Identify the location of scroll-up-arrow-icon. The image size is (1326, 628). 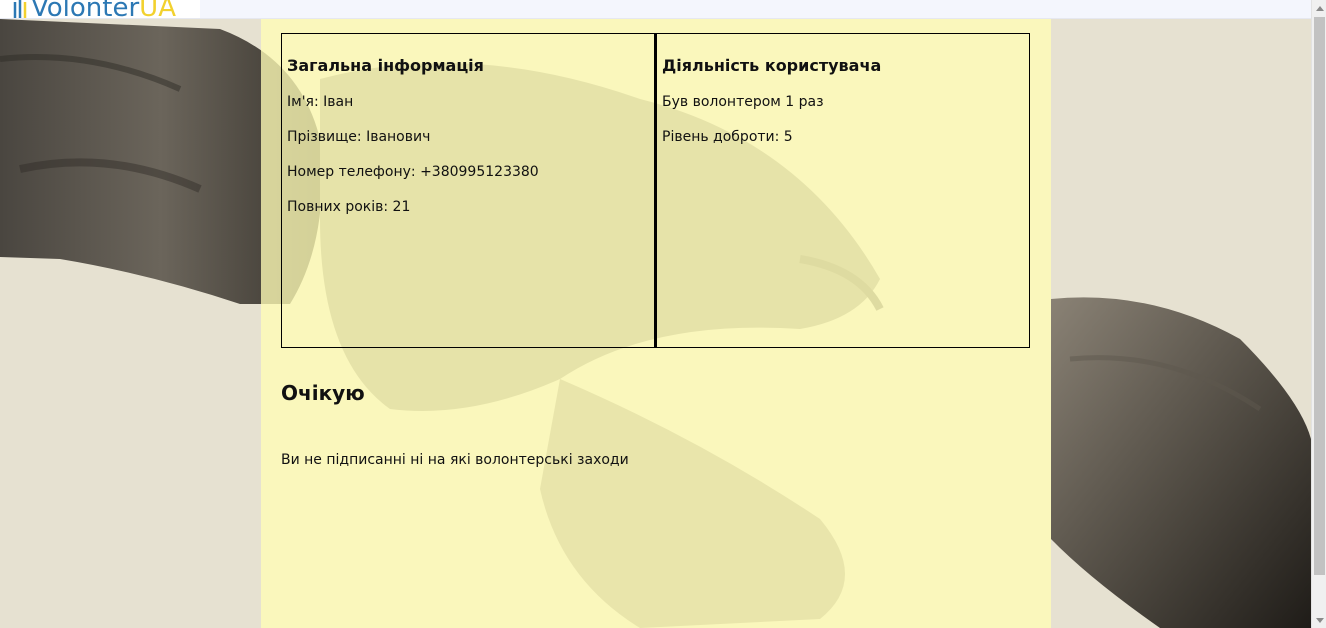
(1319, 8).